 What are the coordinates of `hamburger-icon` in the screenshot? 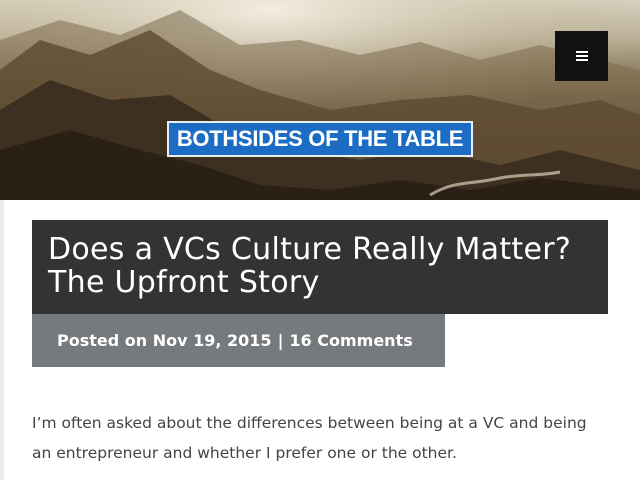 It's located at (581, 56).